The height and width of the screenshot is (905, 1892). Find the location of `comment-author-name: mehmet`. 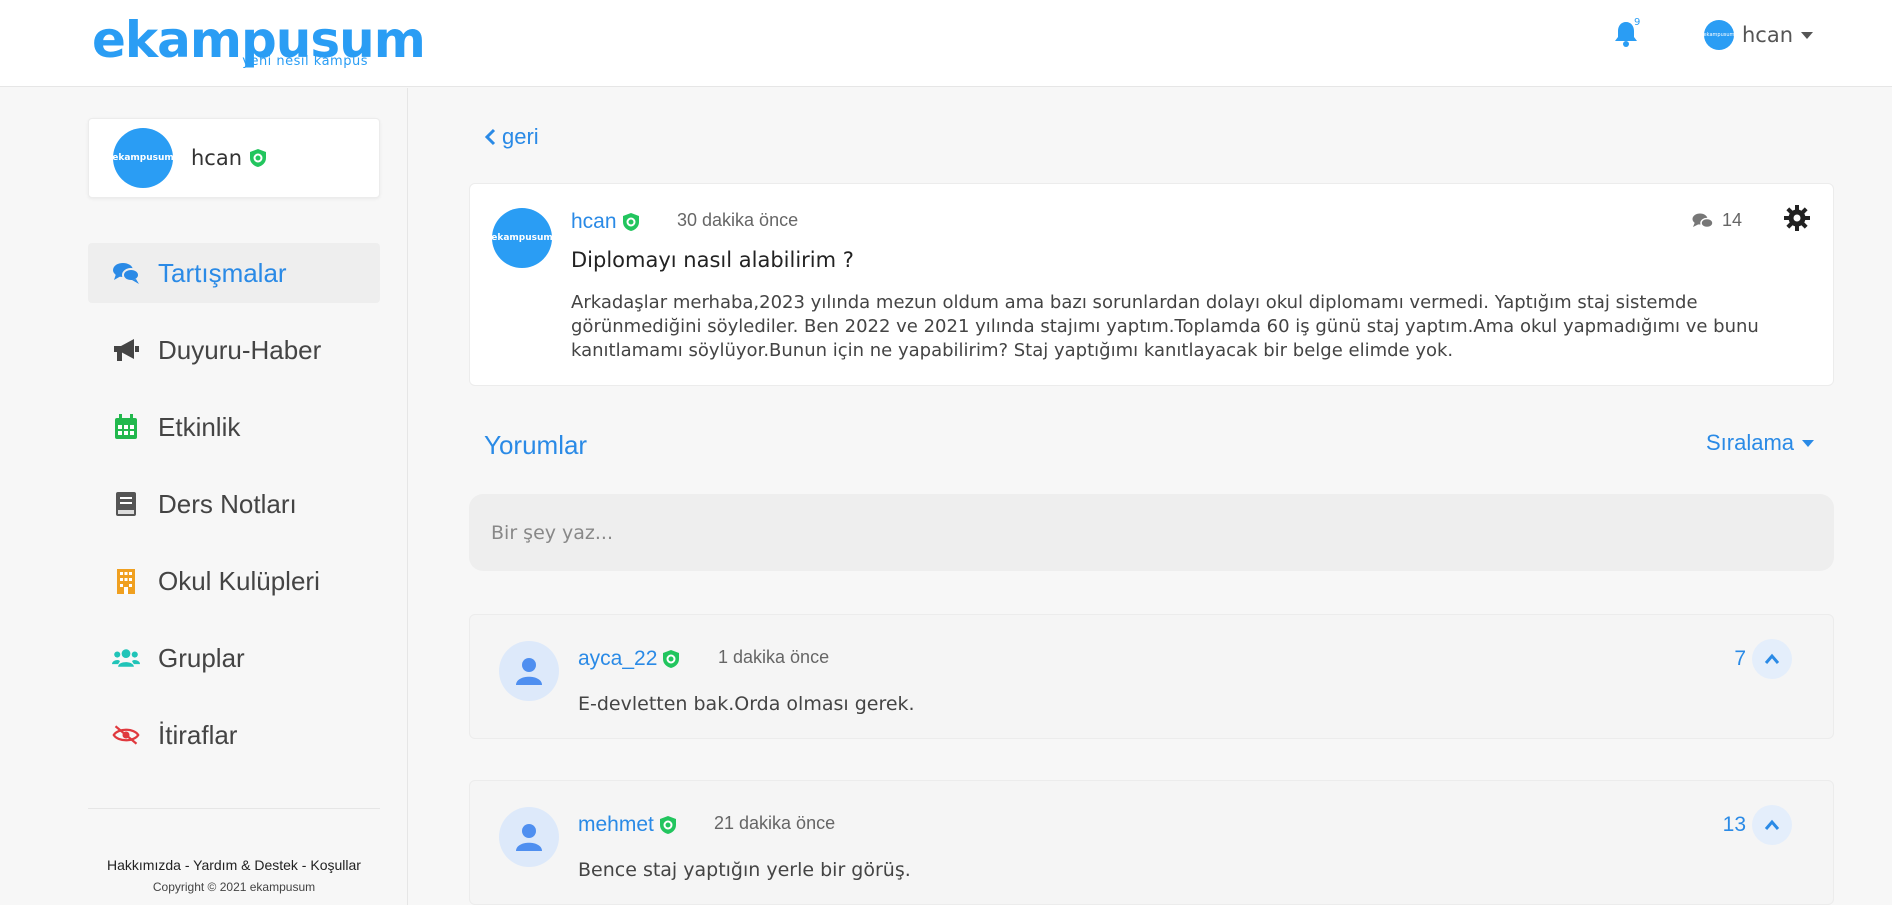

comment-author-name: mehmet is located at coordinates (616, 824).